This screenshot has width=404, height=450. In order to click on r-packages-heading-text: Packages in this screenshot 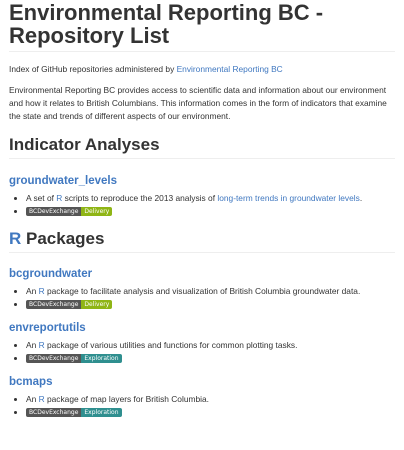, I will do `click(65, 238)`.